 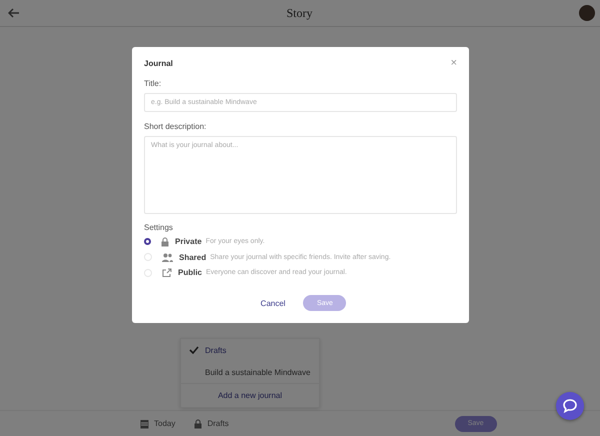 I want to click on back-arrow-icon, so click(x=14, y=13).